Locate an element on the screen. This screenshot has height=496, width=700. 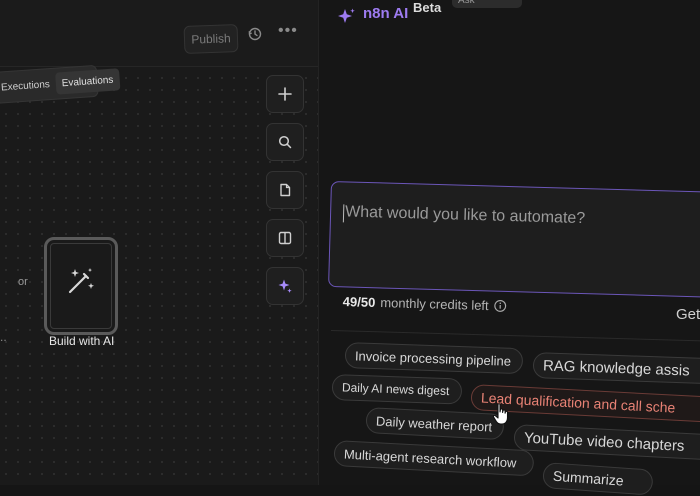
toggle-panel-button is located at coordinates (285, 238).